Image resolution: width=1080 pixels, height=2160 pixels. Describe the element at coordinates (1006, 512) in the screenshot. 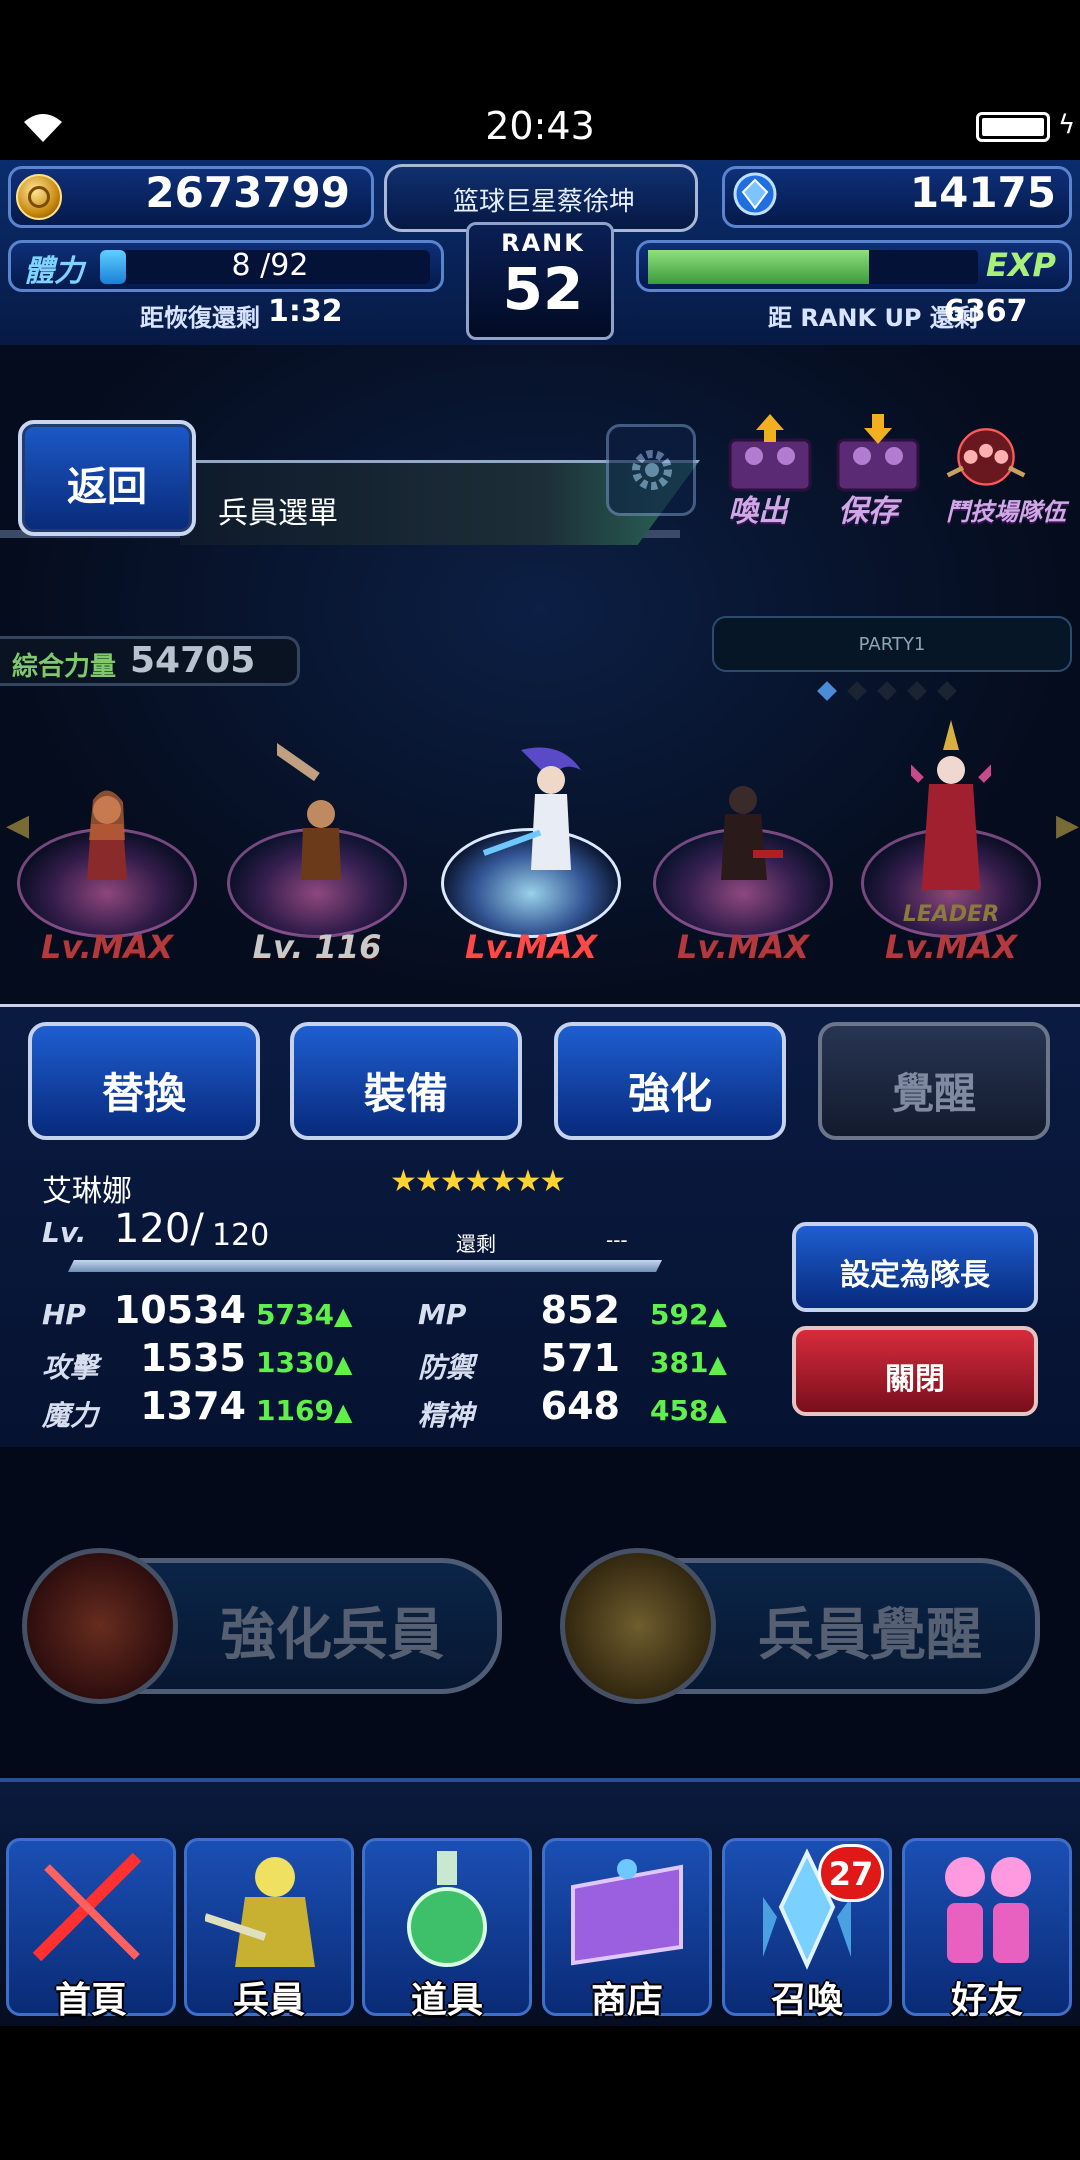

I see `arena-party-label: 鬥技場隊伍` at that location.